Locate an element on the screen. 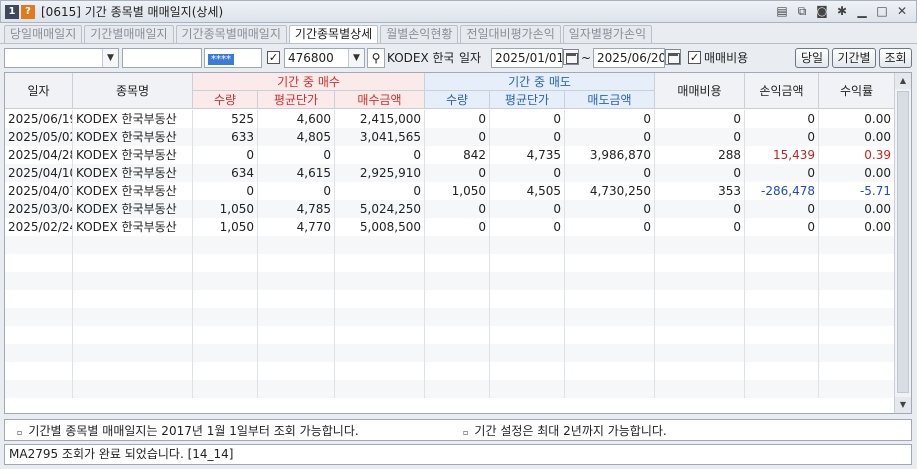 The image size is (917, 469). cell-pnl is located at coordinates (782, 353).